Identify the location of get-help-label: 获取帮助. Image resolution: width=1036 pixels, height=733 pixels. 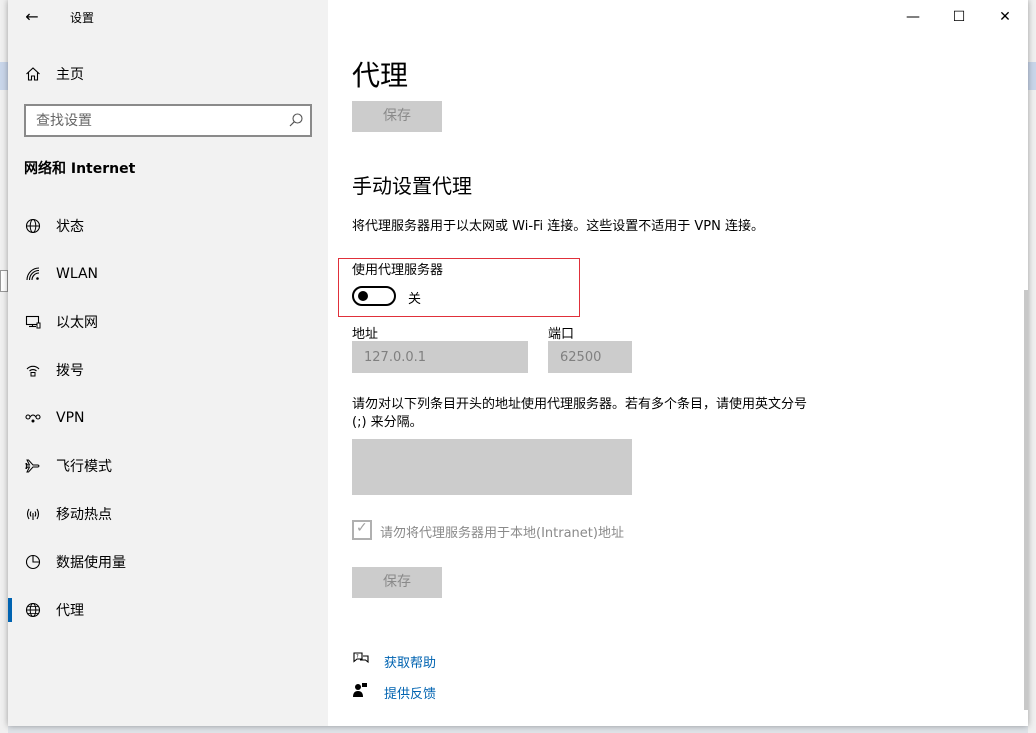
(410, 663).